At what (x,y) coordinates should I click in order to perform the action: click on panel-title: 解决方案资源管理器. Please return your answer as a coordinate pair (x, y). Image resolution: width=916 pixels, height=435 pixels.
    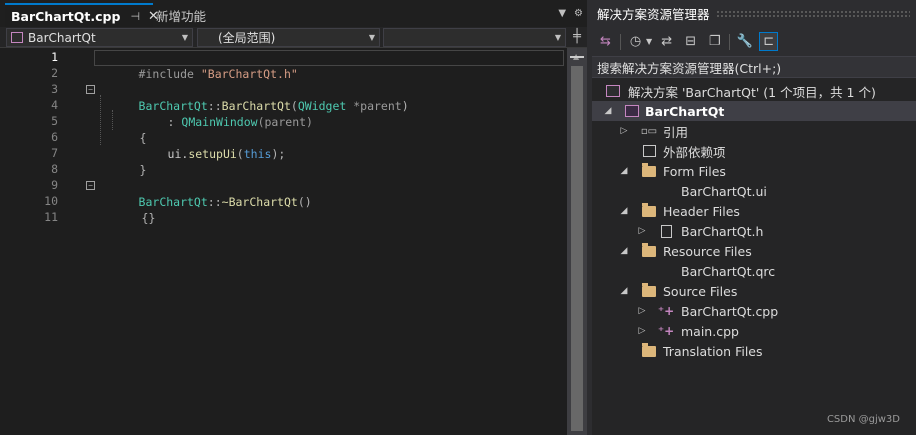
    Looking at the image, I should click on (653, 14).